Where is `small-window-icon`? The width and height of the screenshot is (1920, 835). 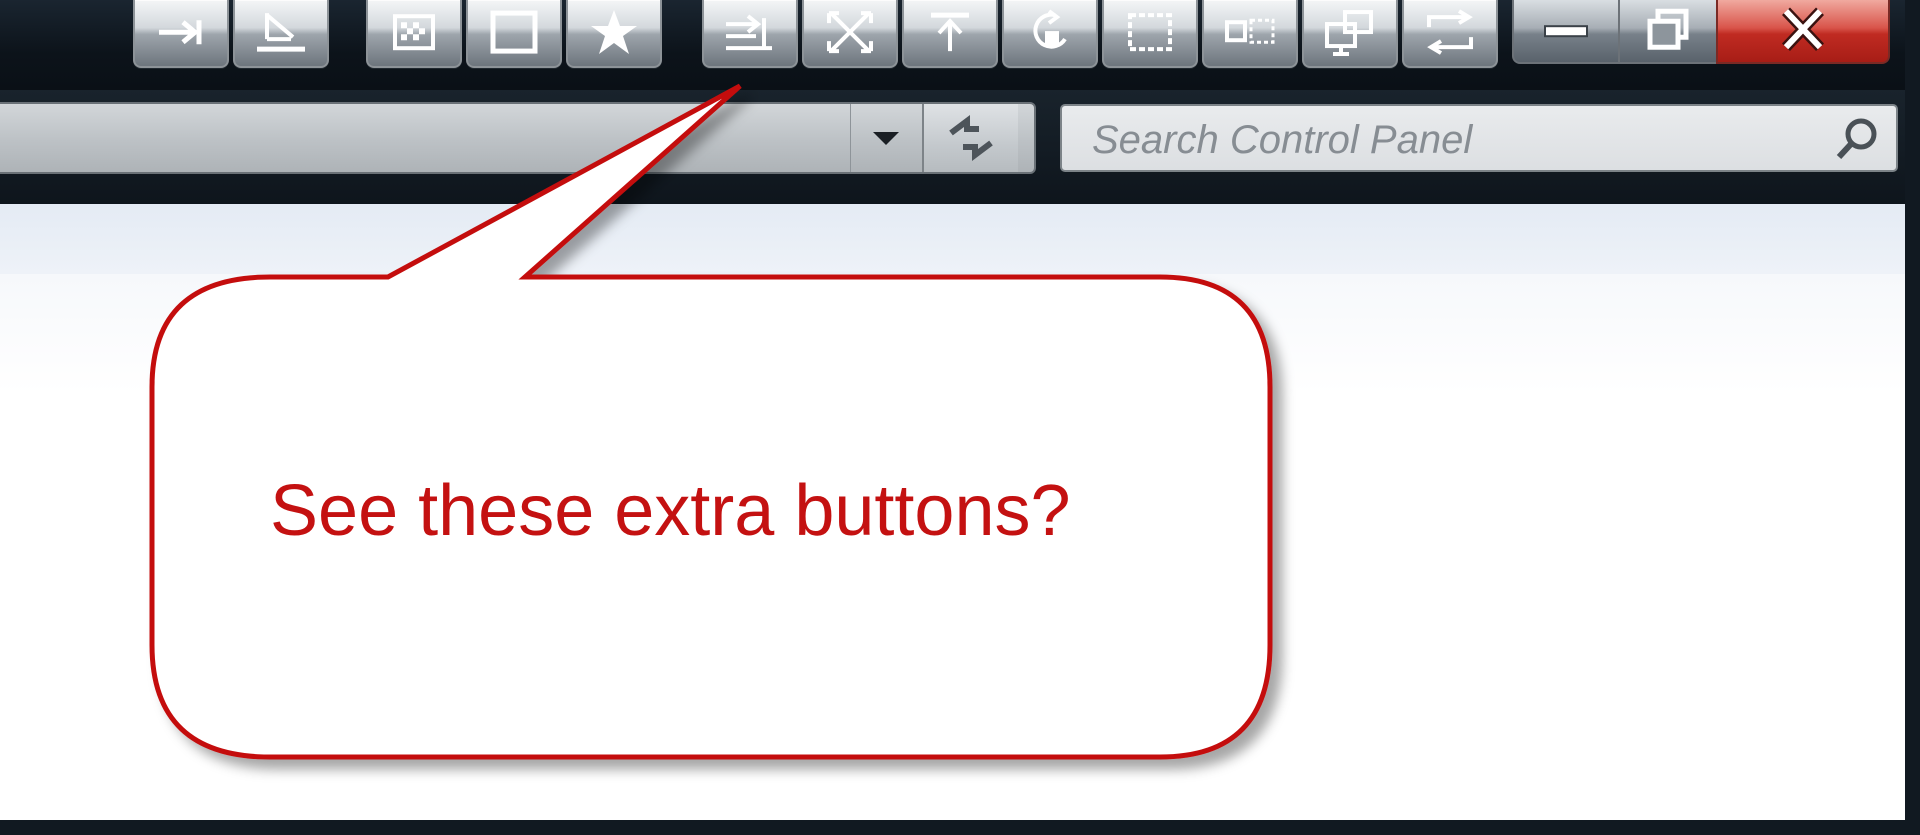
small-window-icon is located at coordinates (1250, 31).